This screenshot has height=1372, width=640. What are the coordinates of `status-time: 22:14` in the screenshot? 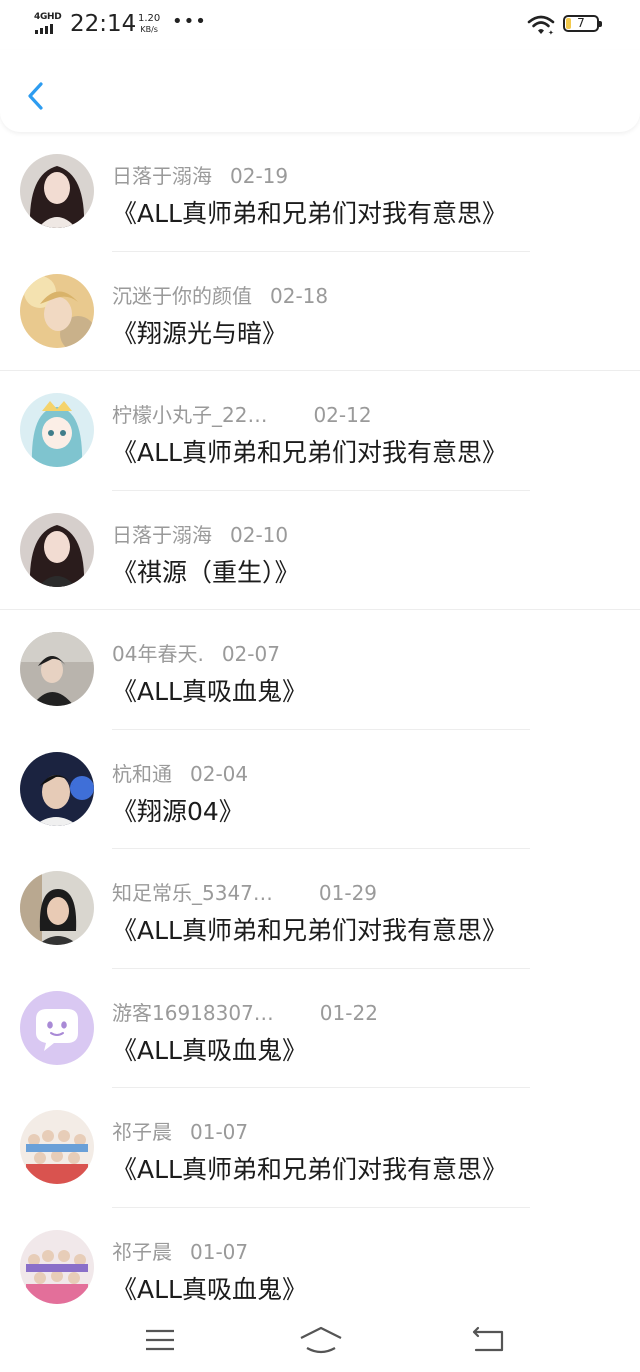 It's located at (103, 24).